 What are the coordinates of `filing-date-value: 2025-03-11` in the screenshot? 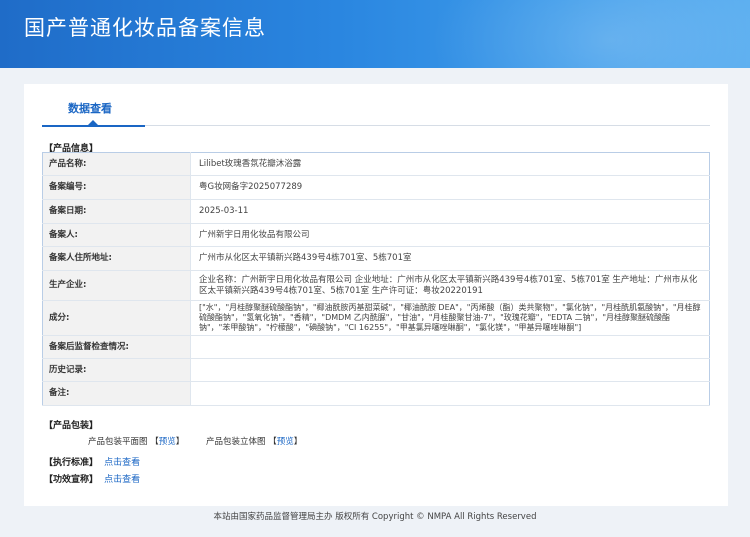 It's located at (450, 211).